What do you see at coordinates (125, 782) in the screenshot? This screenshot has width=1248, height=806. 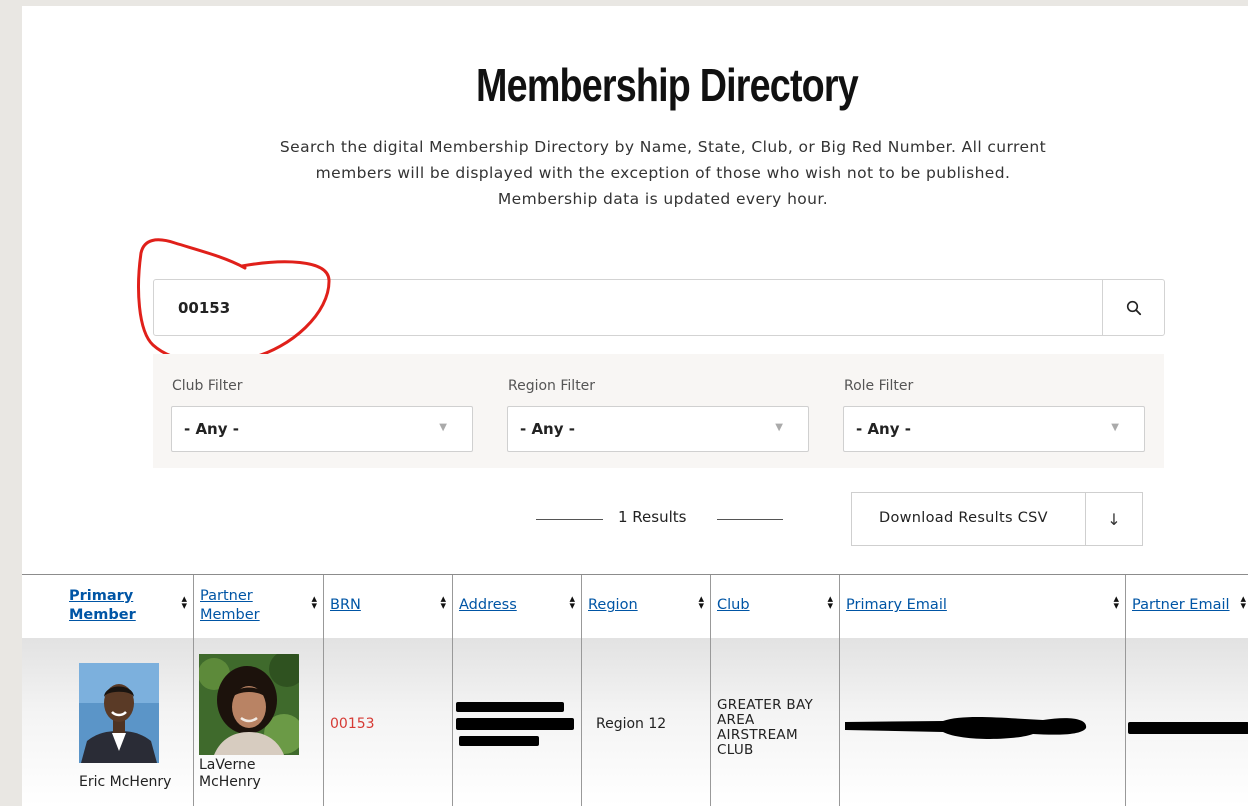 I see `primary-member-name: Eric McHenry` at bounding box center [125, 782].